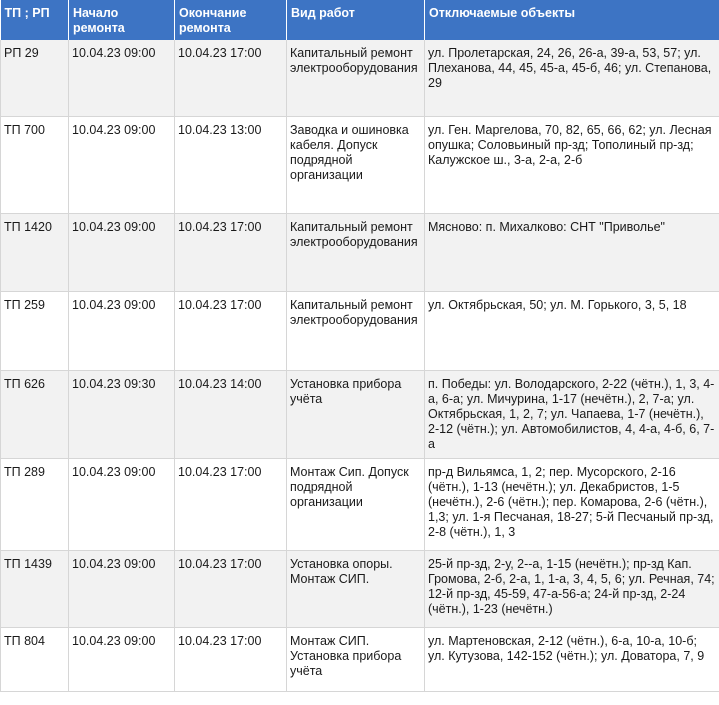  What do you see at coordinates (230, 414) in the screenshot?
I see `cell-end: 10.04.23 14:00` at bounding box center [230, 414].